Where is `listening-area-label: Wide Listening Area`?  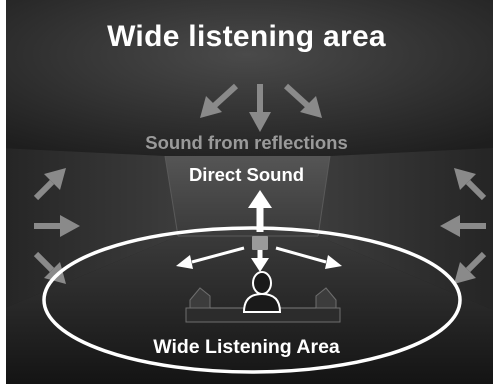
listening-area-label: Wide Listening Area is located at coordinates (246, 347).